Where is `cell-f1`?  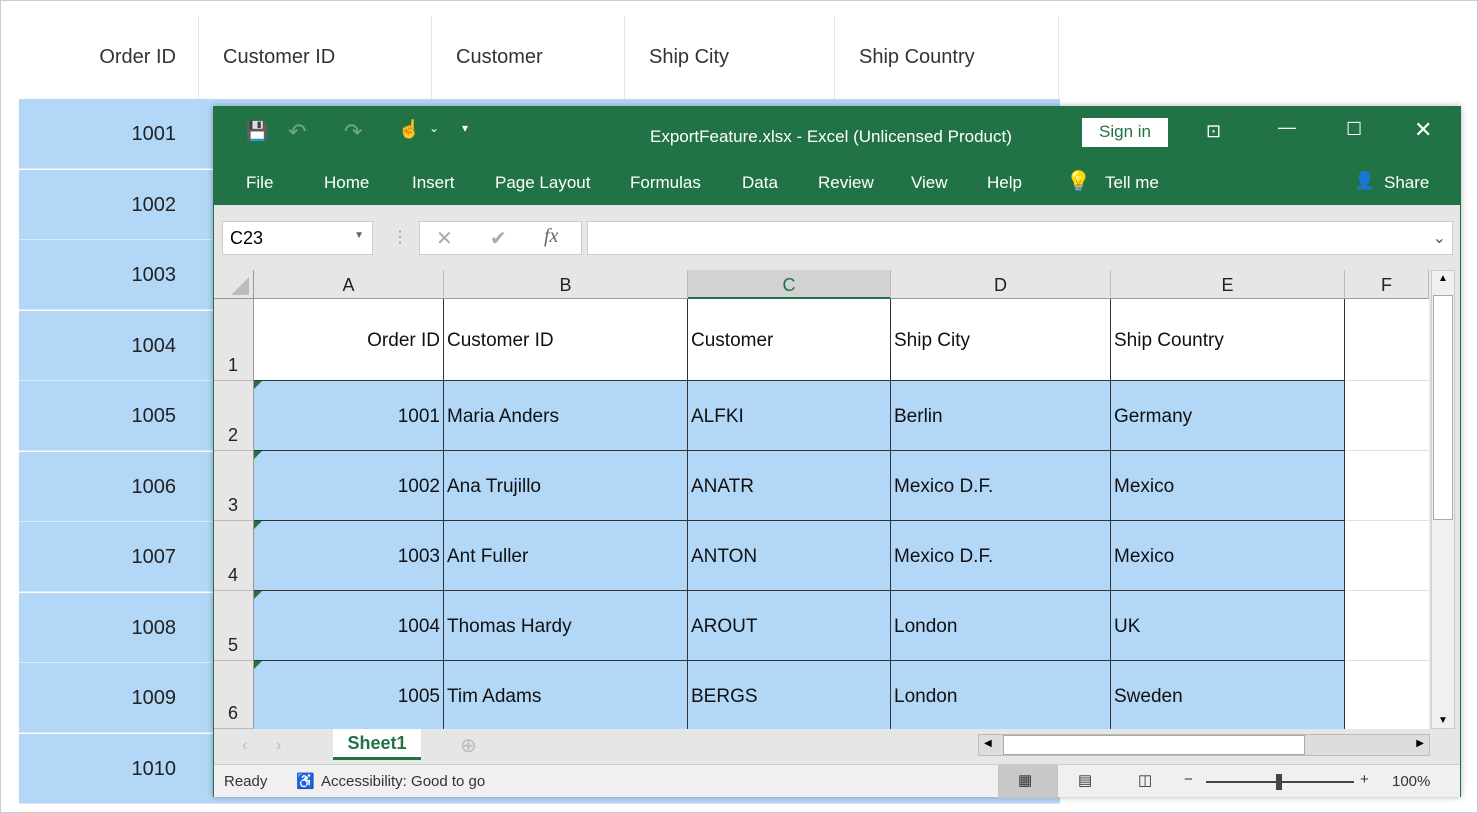
cell-f1 is located at coordinates (1387, 340).